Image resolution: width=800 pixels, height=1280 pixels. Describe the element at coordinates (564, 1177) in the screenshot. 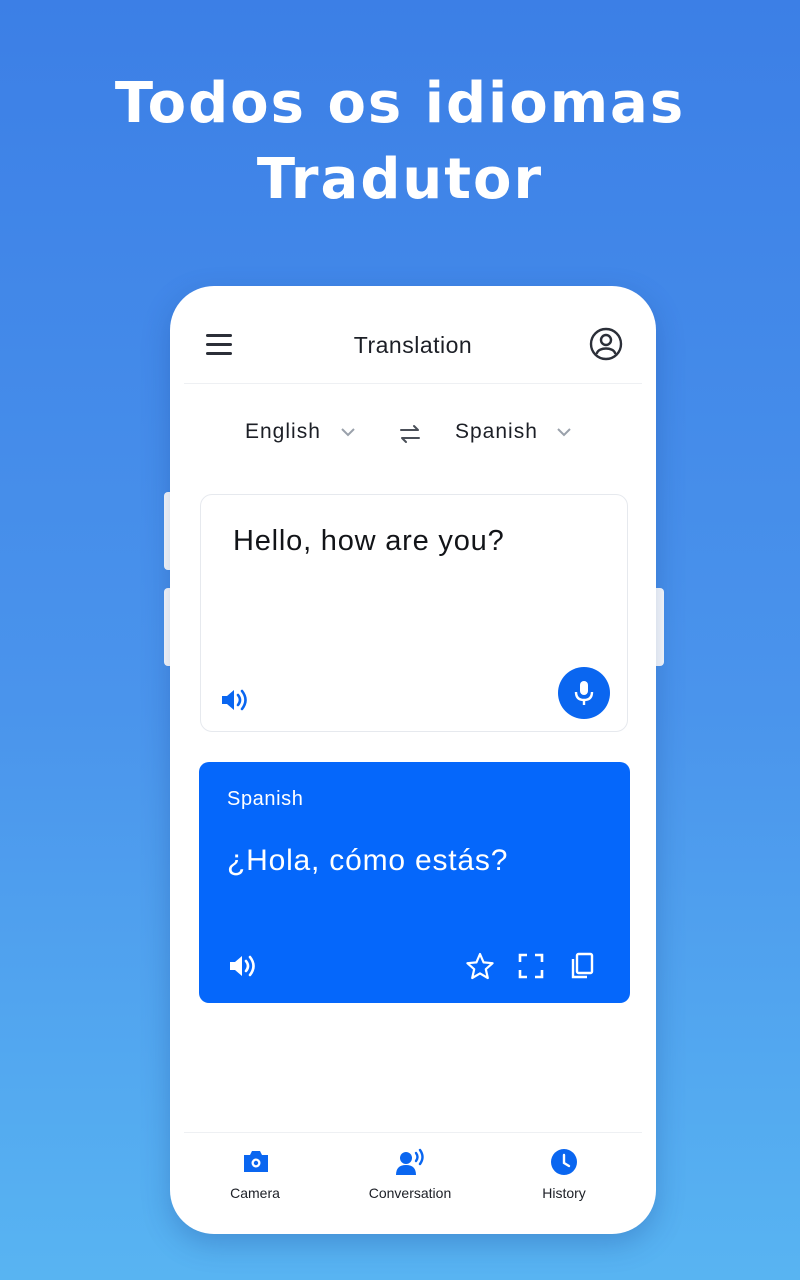

I see `nav-item-history: History` at that location.